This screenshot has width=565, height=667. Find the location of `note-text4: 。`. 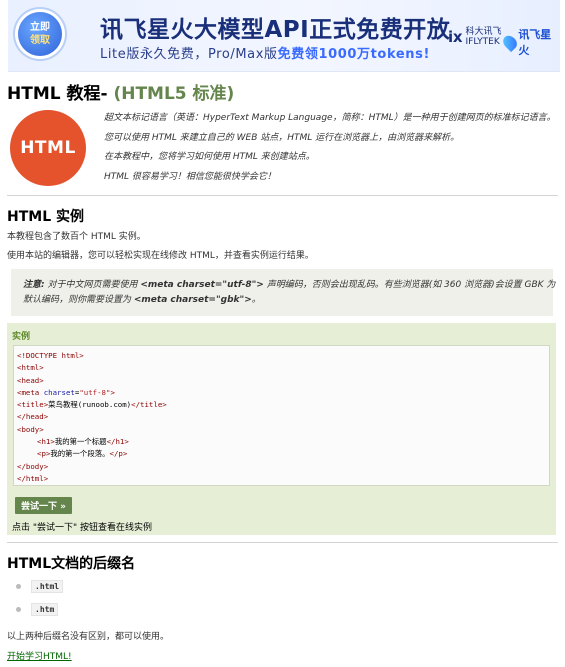

note-text4: 。 is located at coordinates (256, 300).